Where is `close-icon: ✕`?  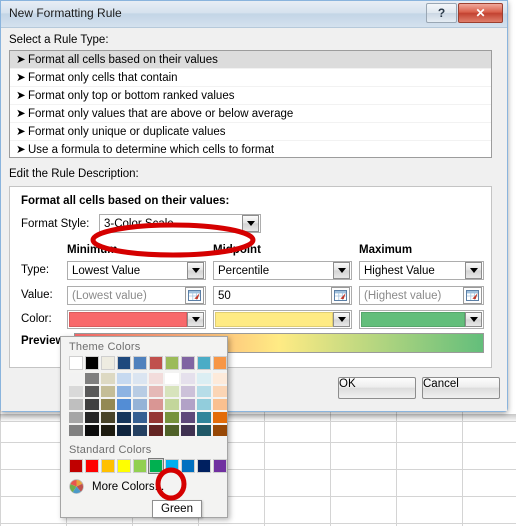
close-icon: ✕ is located at coordinates (480, 13).